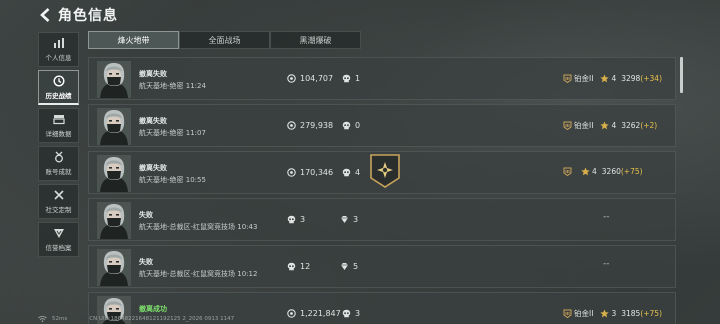 This screenshot has height=324, width=720. What do you see at coordinates (42, 319) in the screenshot?
I see `wifi-signal-icon` at bounding box center [42, 319].